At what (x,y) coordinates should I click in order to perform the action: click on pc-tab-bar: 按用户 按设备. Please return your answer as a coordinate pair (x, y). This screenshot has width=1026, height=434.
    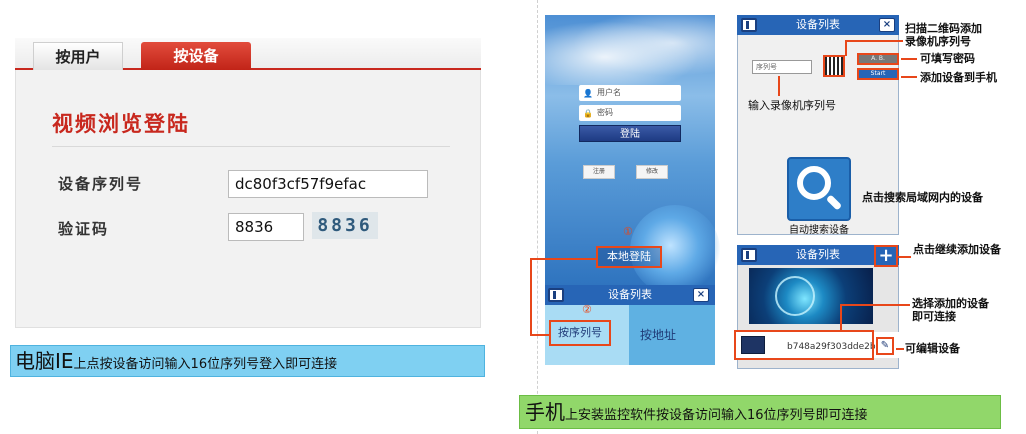
    Looking at the image, I should click on (248, 54).